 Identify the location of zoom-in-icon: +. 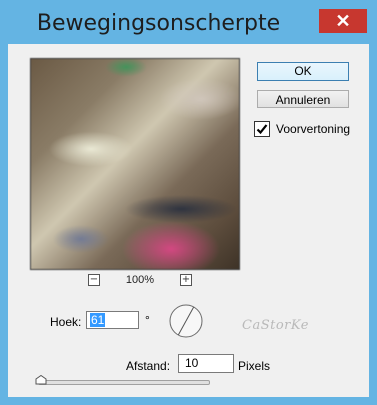
(186, 279).